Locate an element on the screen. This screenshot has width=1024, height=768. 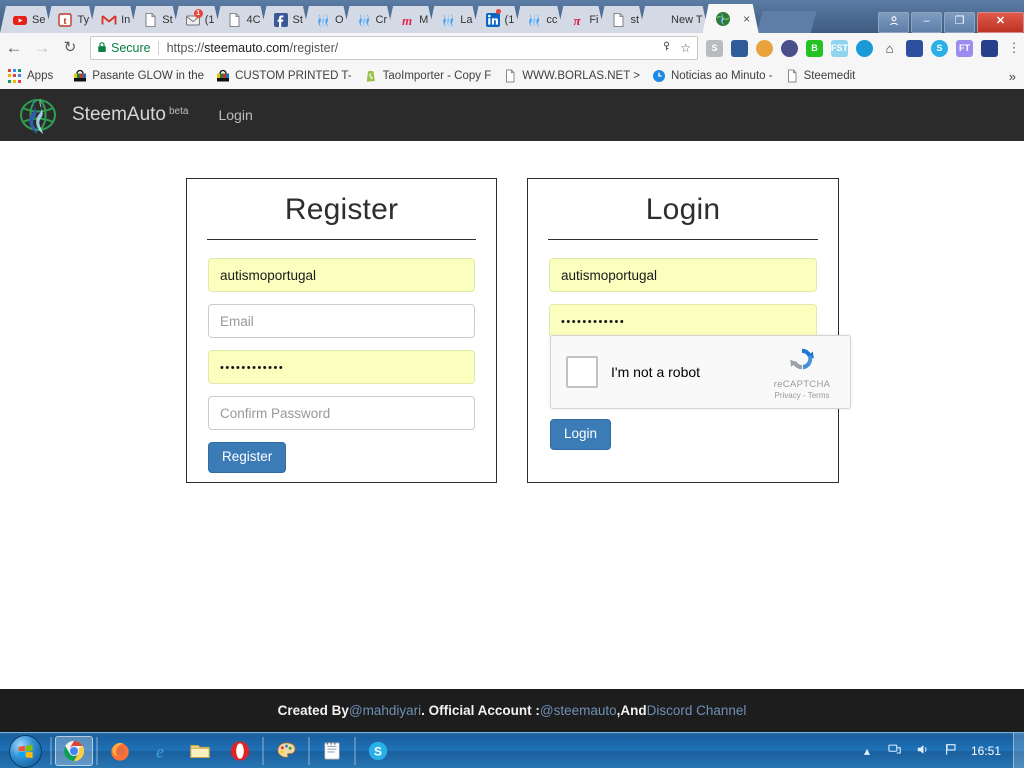
opera-taskbar-icon is located at coordinates (240, 751).